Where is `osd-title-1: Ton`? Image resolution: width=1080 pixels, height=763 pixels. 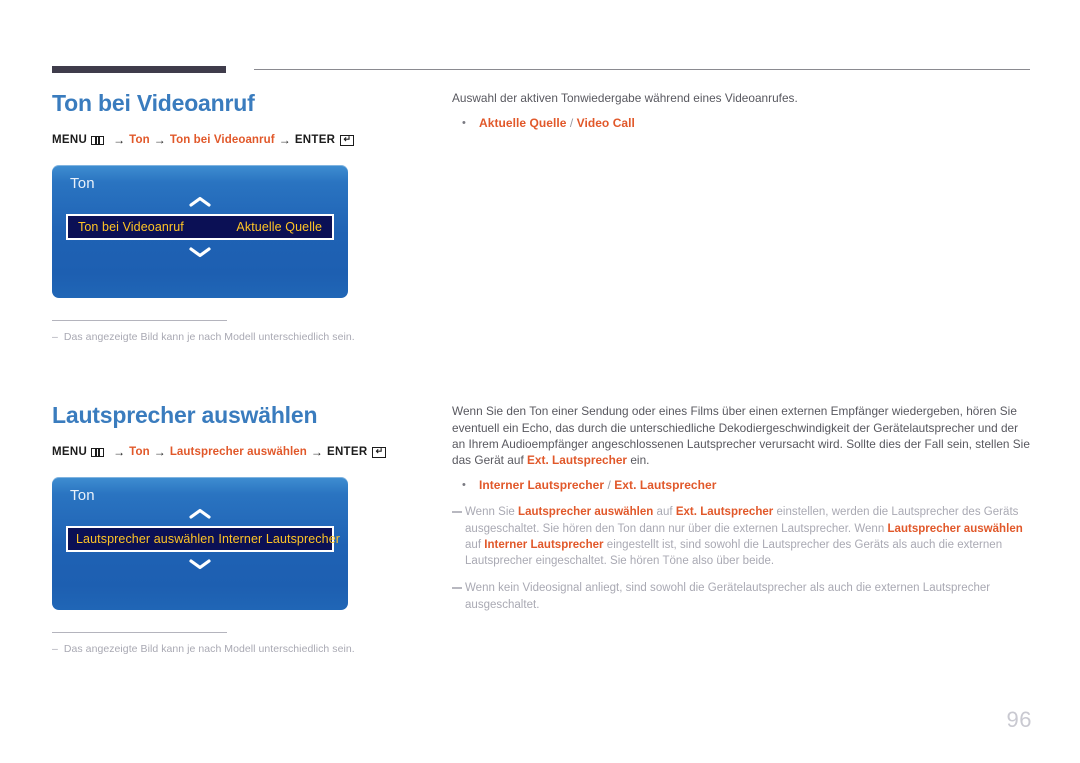
osd-title-1: Ton is located at coordinates (82, 184).